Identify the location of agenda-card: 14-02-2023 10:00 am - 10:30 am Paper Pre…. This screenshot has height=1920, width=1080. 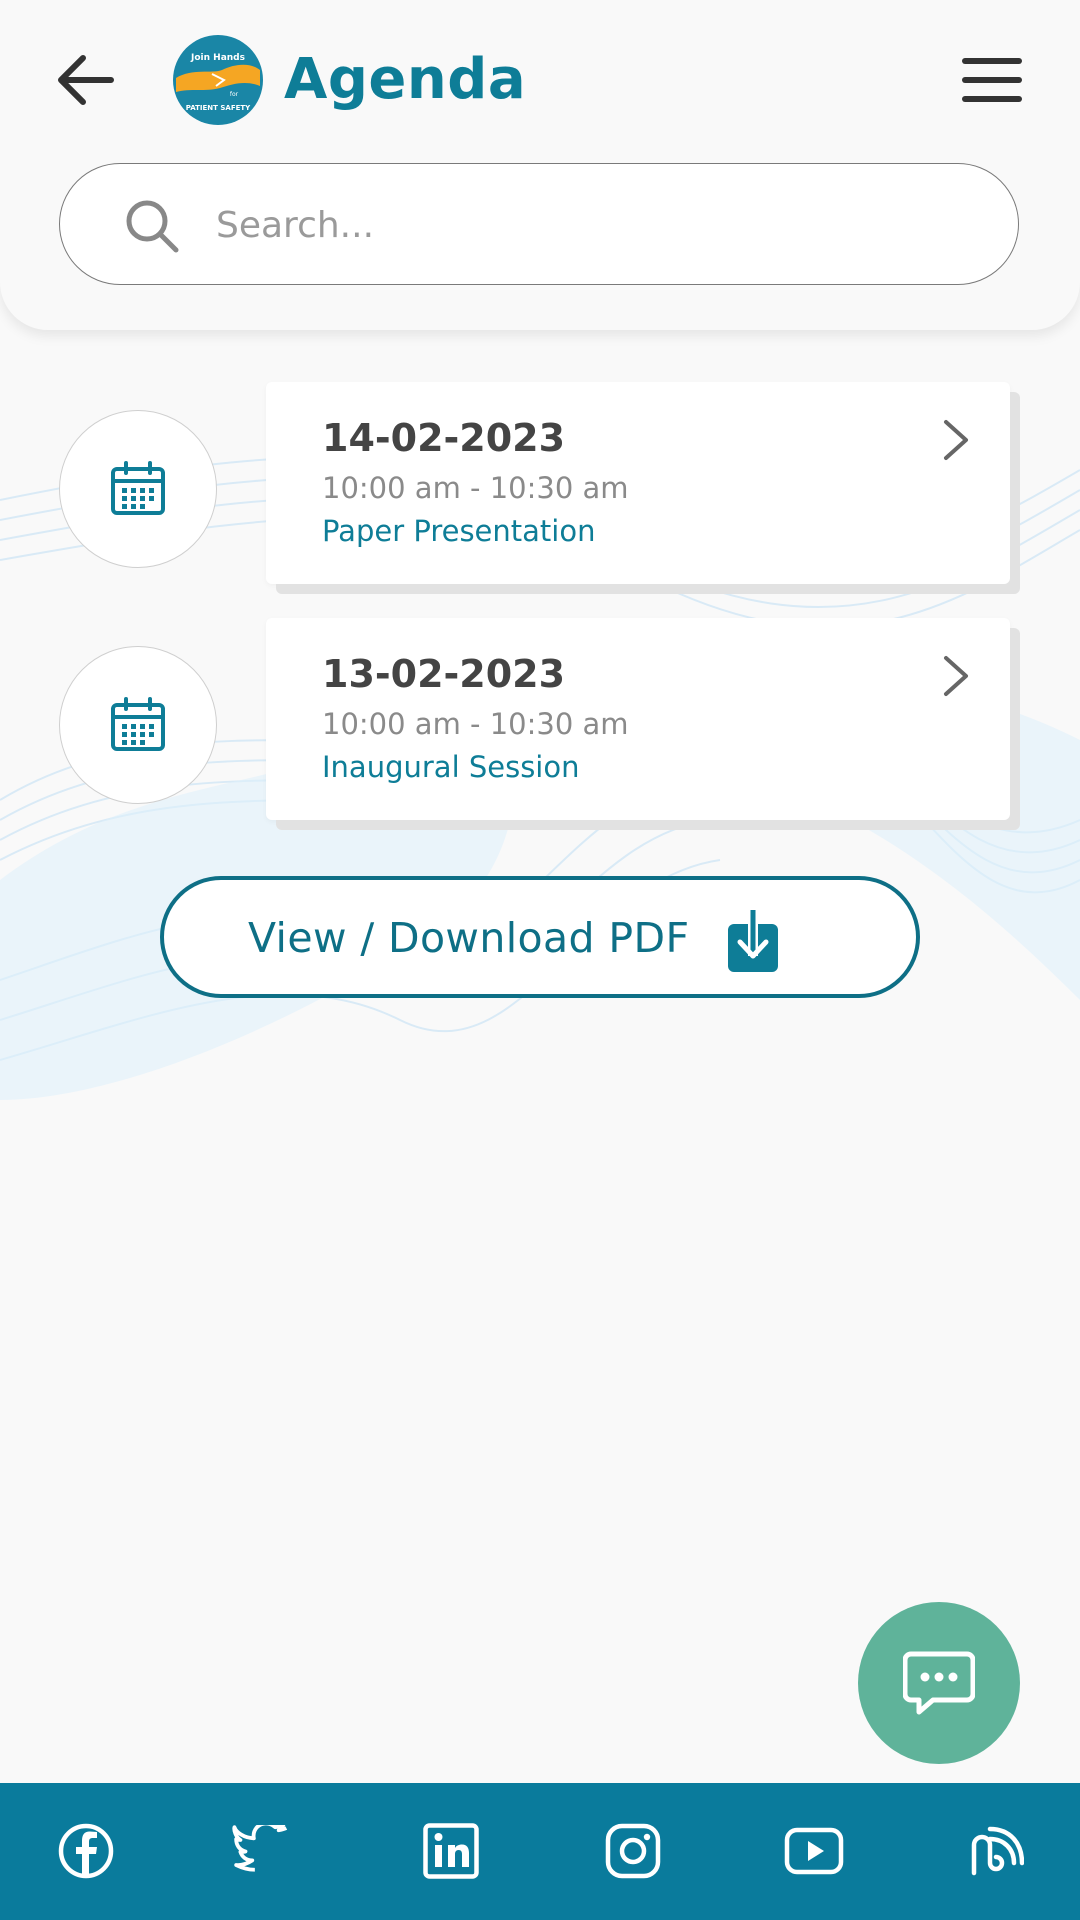
(638, 483).